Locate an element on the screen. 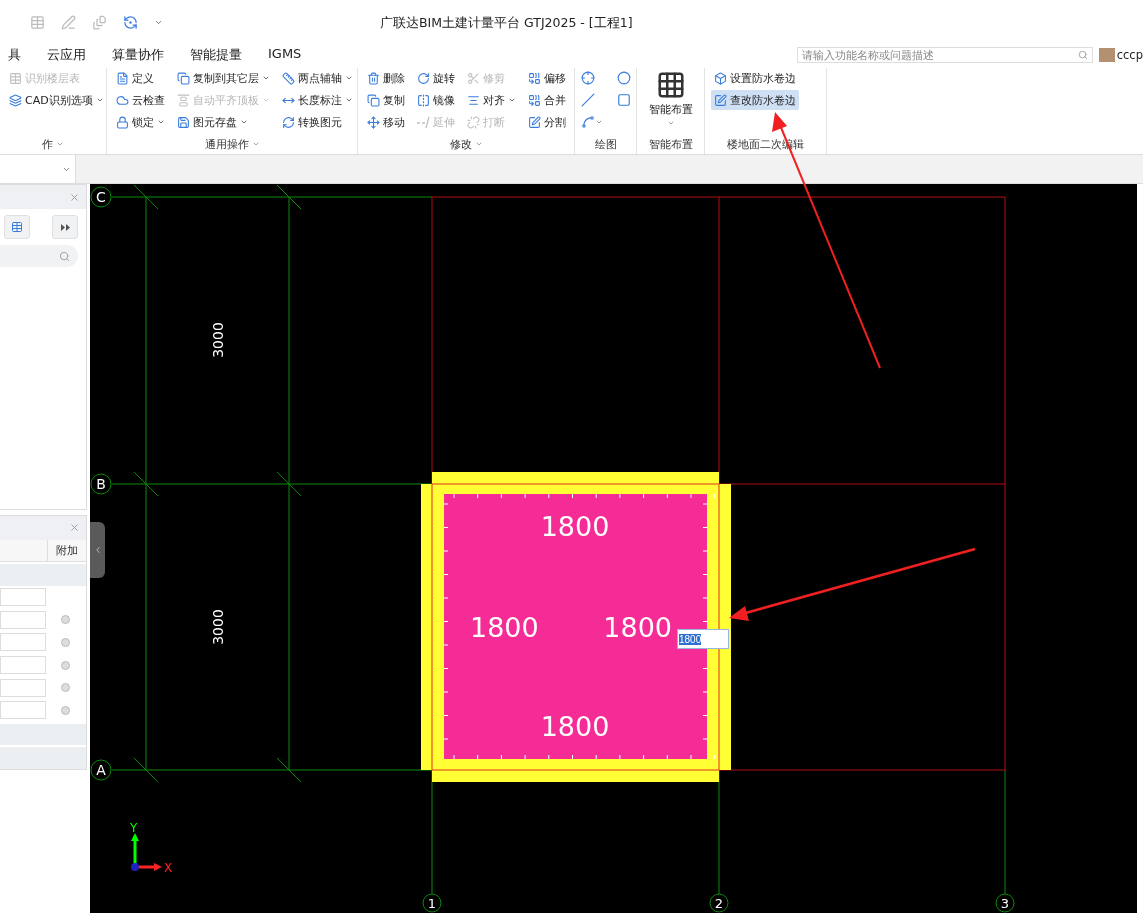 The image size is (1143, 918). frame-icon is located at coordinates (99, 22).